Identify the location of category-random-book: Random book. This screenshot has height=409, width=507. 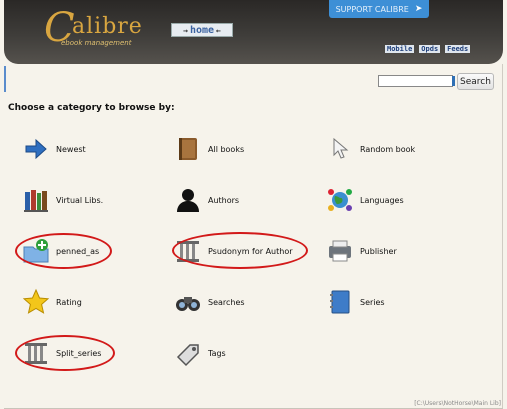
(370, 149).